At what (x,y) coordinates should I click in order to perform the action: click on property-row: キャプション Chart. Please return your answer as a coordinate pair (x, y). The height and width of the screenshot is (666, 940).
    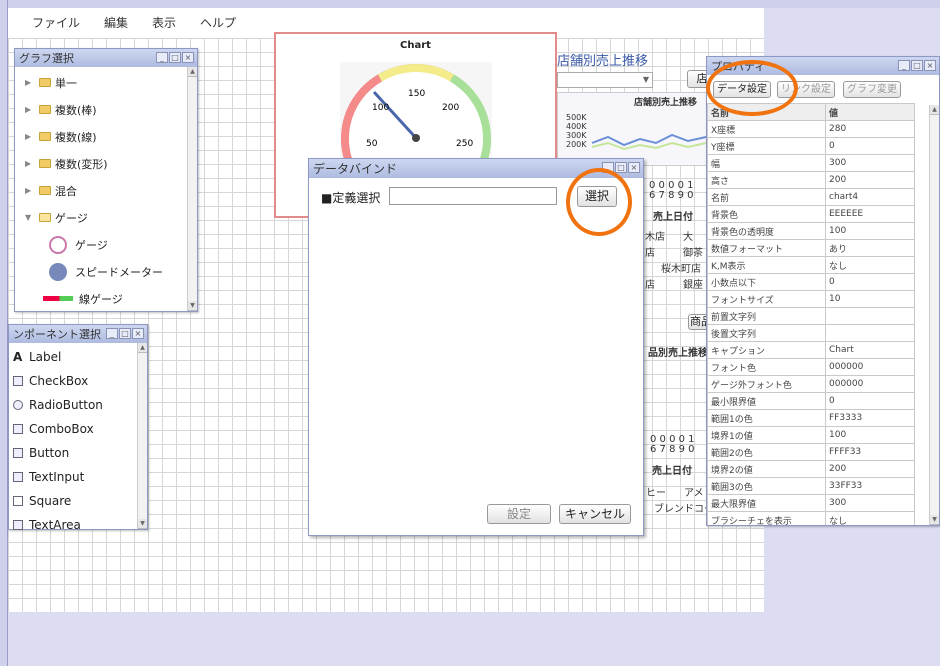
    Looking at the image, I should click on (811, 350).